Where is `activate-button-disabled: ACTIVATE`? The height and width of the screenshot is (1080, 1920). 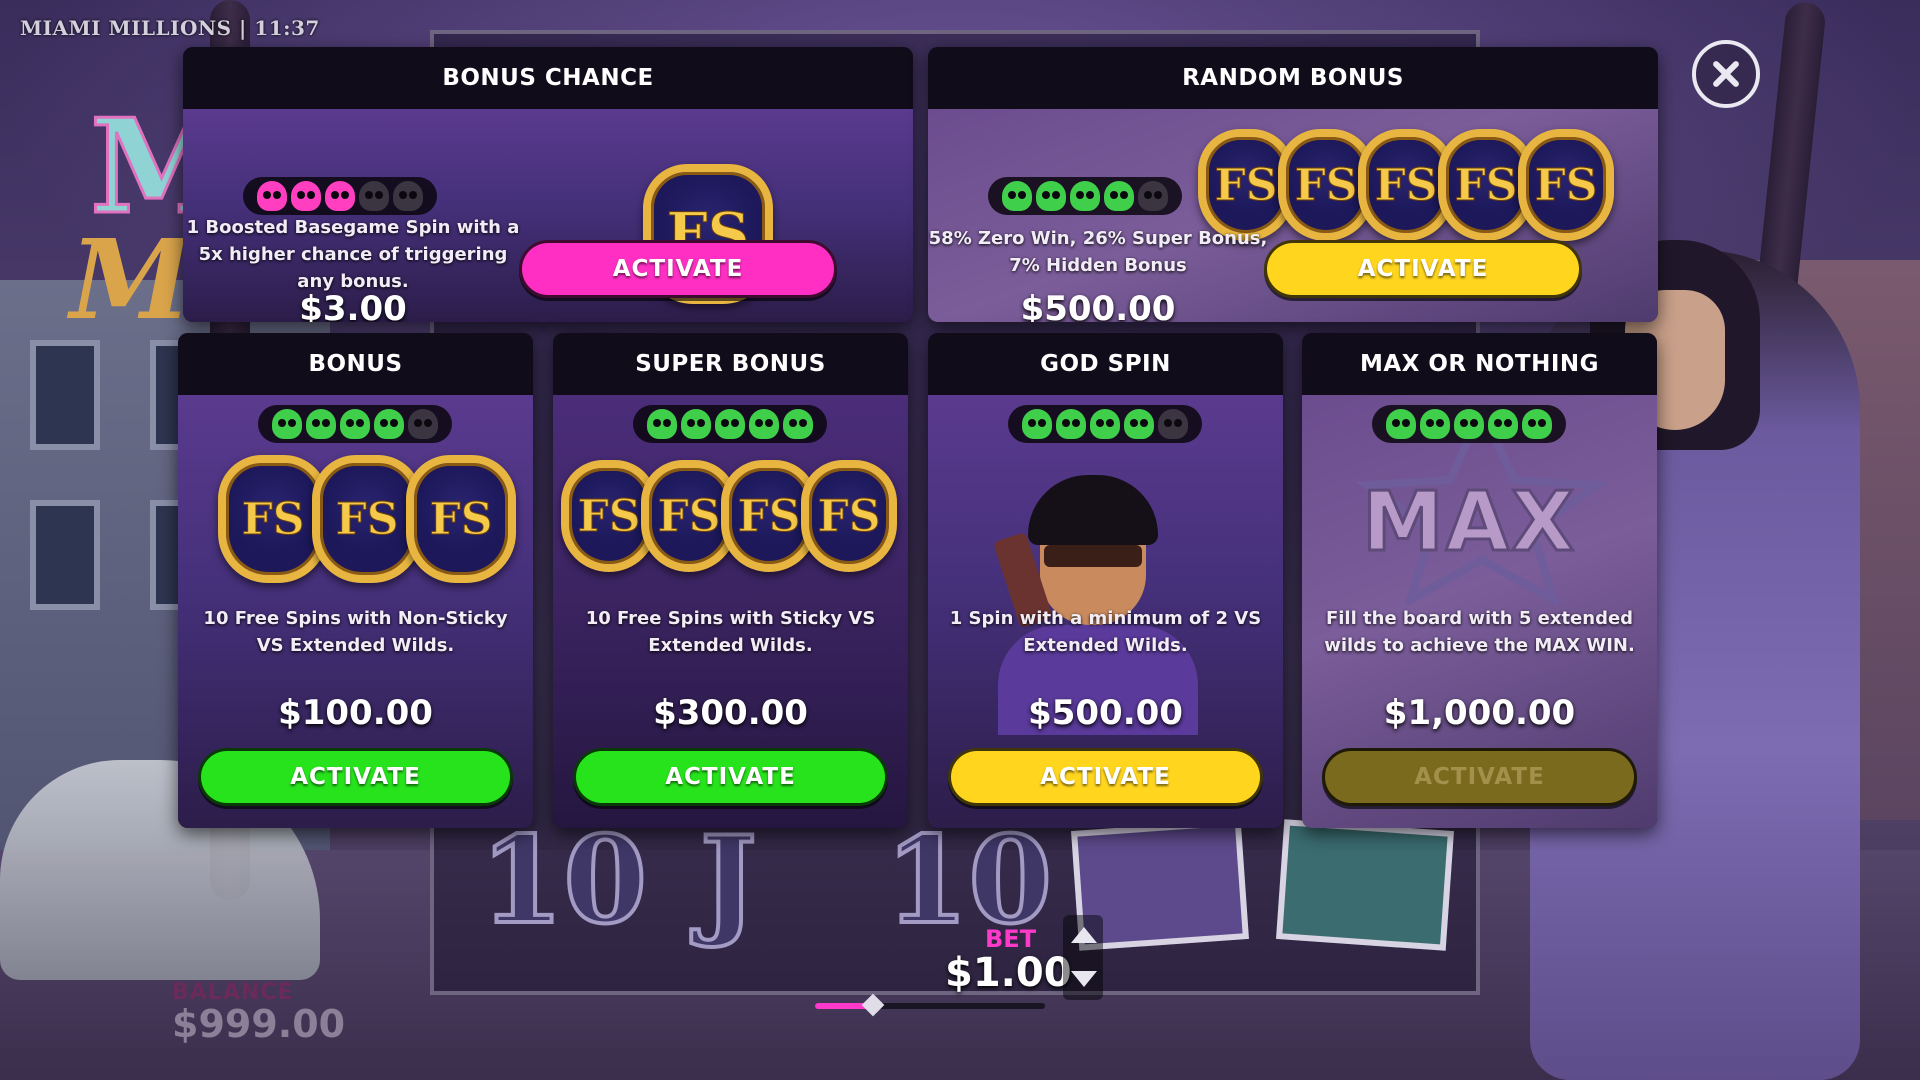 activate-button-disabled: ACTIVATE is located at coordinates (1479, 777).